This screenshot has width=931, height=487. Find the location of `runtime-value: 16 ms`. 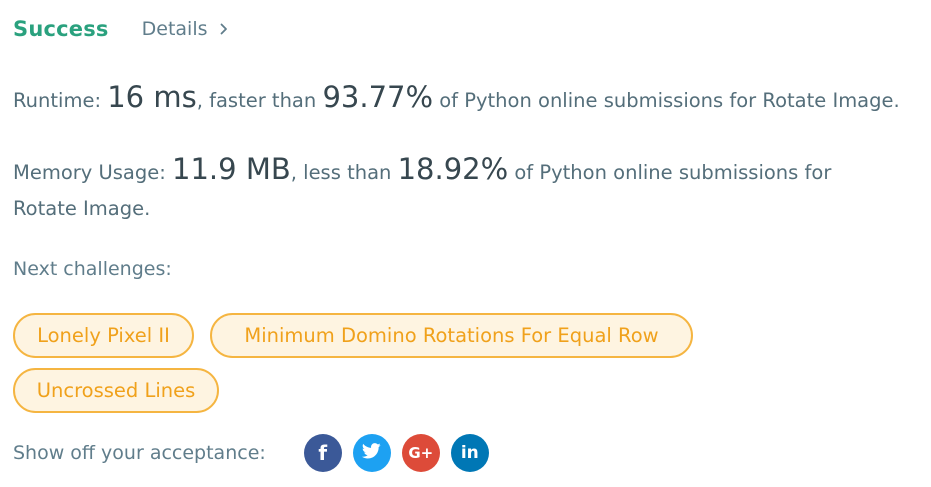

runtime-value: 16 ms is located at coordinates (152, 97).